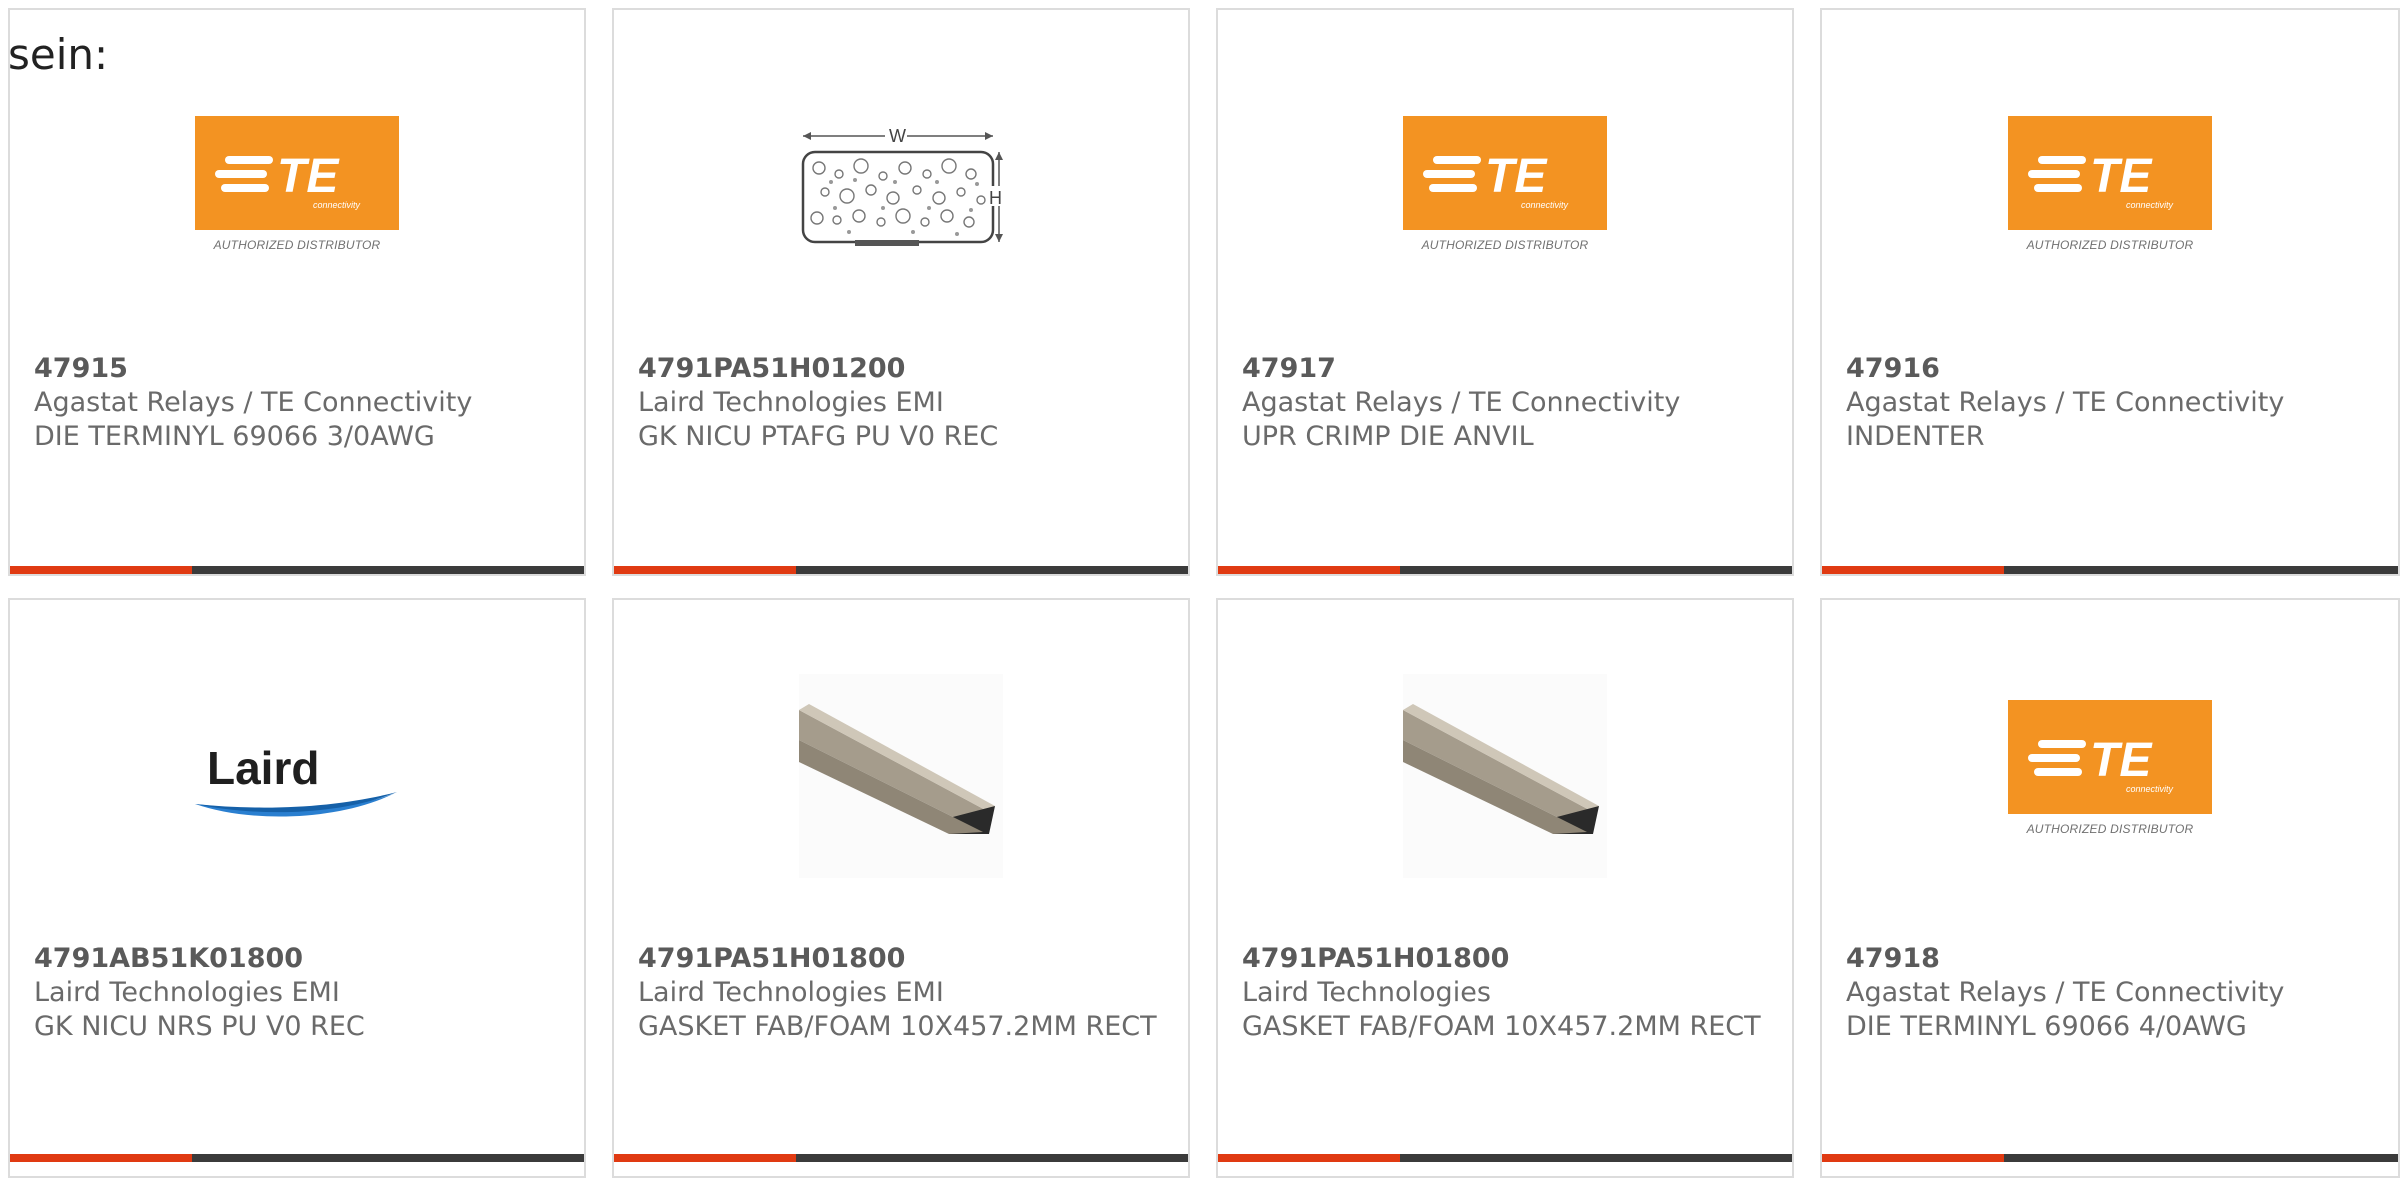  What do you see at coordinates (2046, 1026) in the screenshot?
I see `product-description: DIE TERMINYL 69066 4/0AWG` at bounding box center [2046, 1026].